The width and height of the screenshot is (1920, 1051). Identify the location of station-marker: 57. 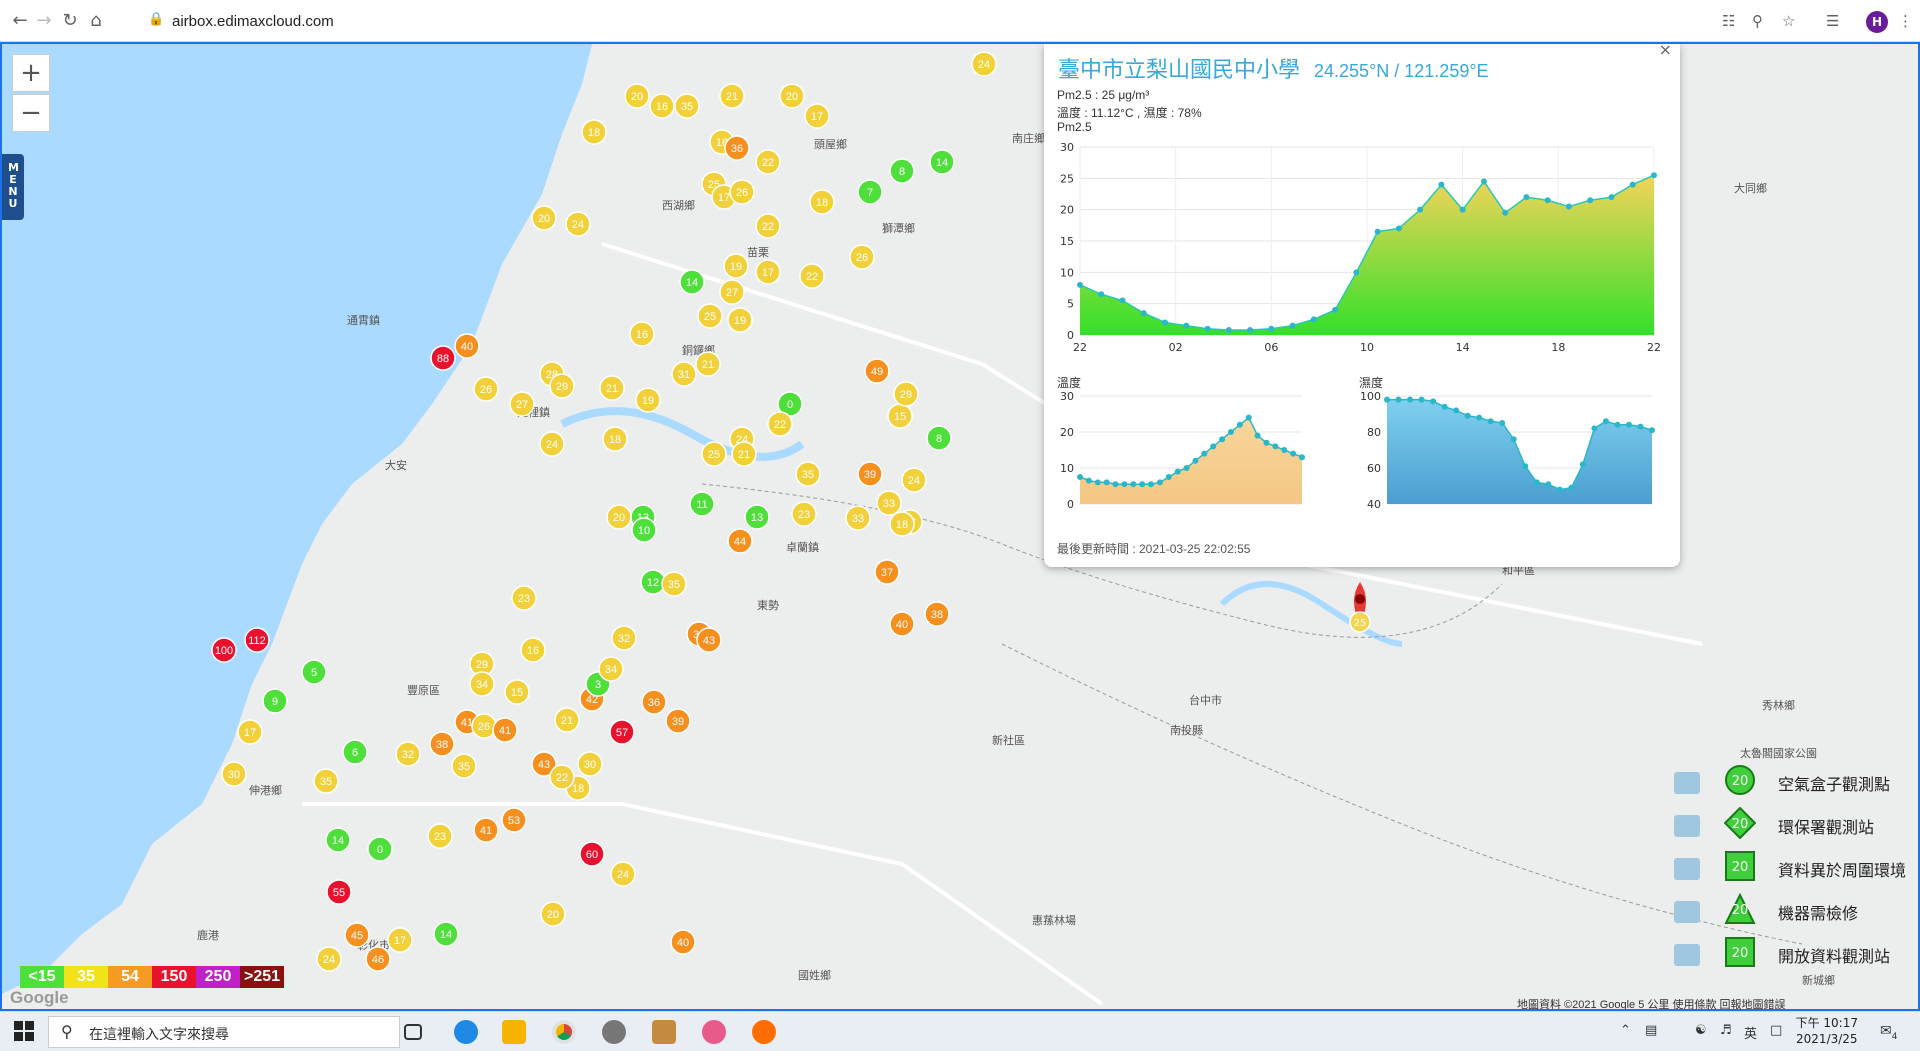
(622, 732).